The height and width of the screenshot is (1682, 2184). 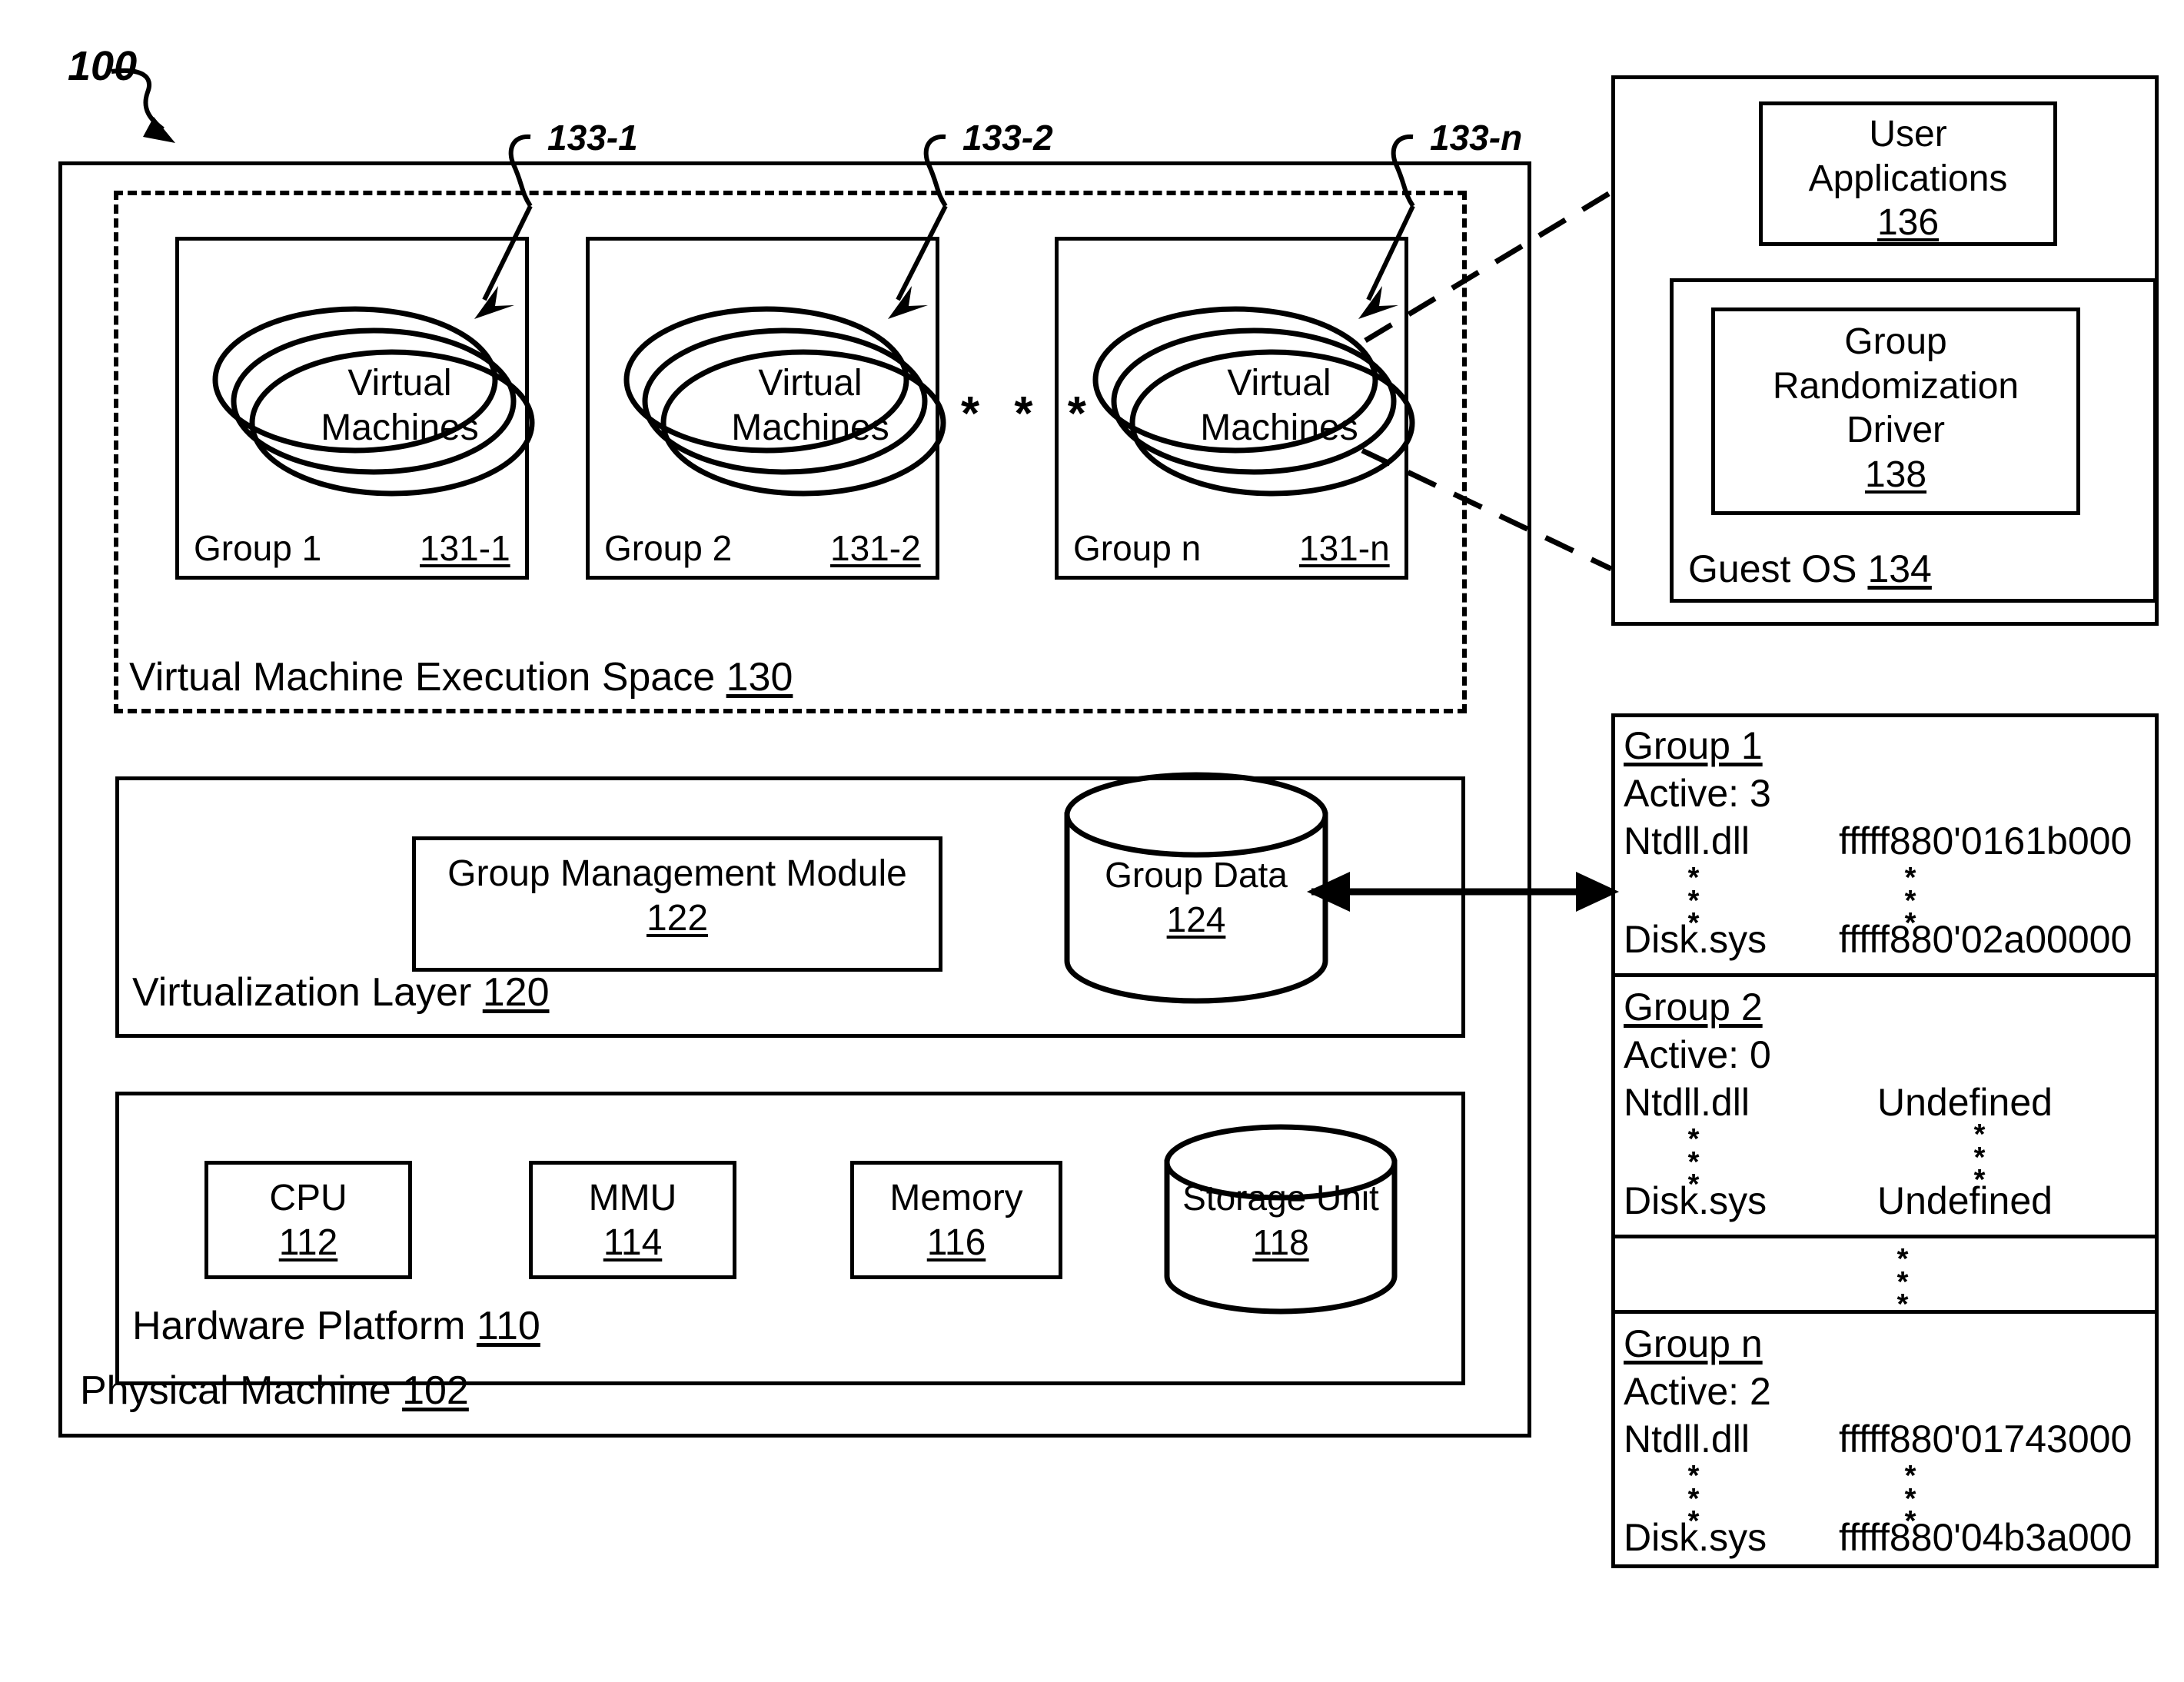 I want to click on group-management-module-label: Group Management Module 122, so click(x=677, y=896).